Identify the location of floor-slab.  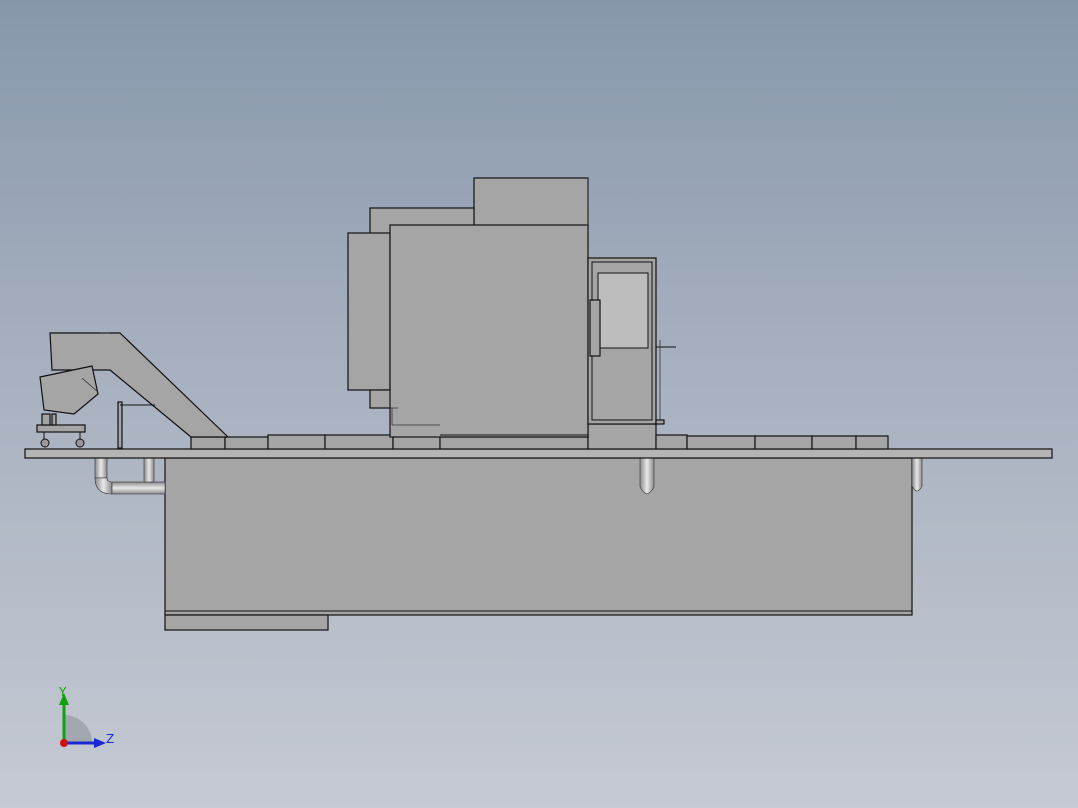
(538, 453).